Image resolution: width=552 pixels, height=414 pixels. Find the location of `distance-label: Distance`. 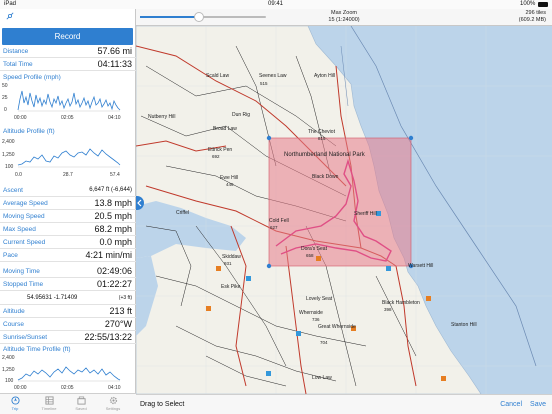

distance-label: Distance is located at coordinates (16, 51).